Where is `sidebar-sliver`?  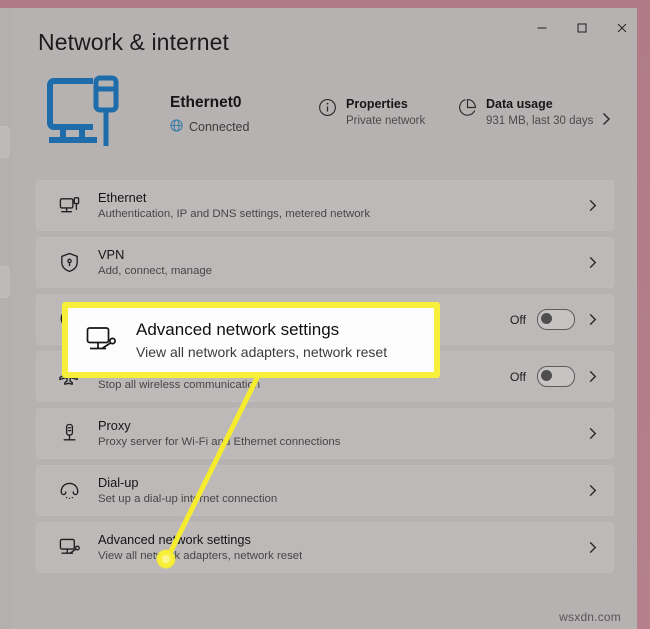 sidebar-sliver is located at coordinates (6, 318).